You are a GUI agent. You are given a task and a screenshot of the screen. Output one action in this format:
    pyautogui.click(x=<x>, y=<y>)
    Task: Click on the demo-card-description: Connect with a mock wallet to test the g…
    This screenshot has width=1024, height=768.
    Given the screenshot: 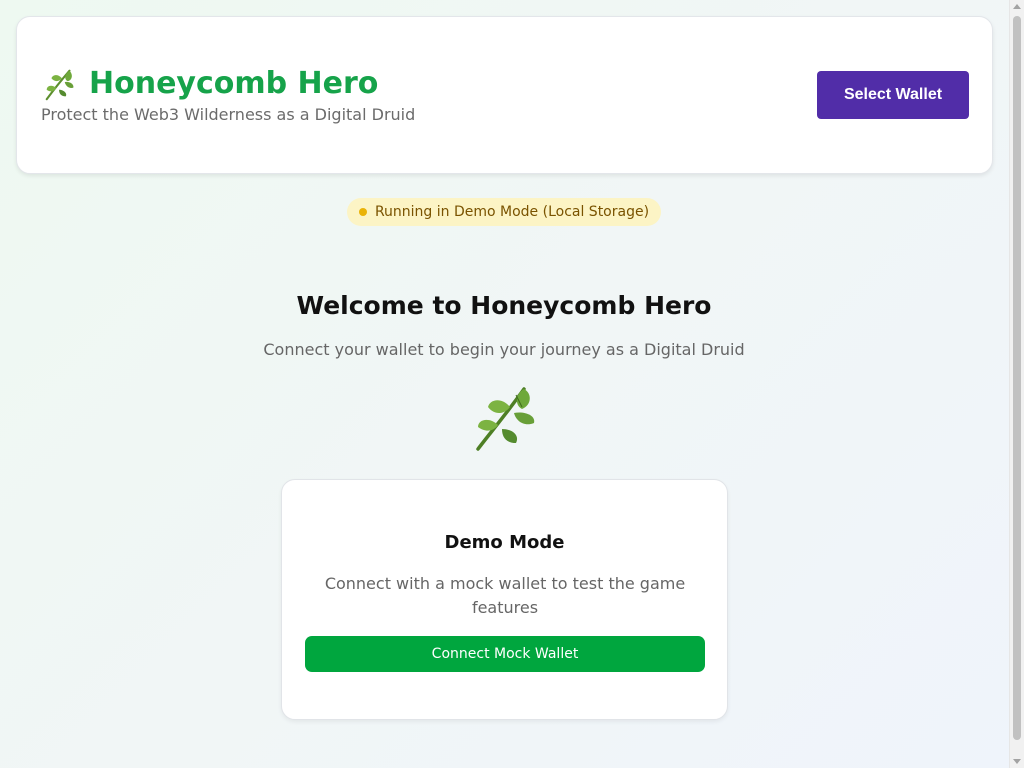 What is the action you would take?
    pyautogui.click(x=505, y=595)
    